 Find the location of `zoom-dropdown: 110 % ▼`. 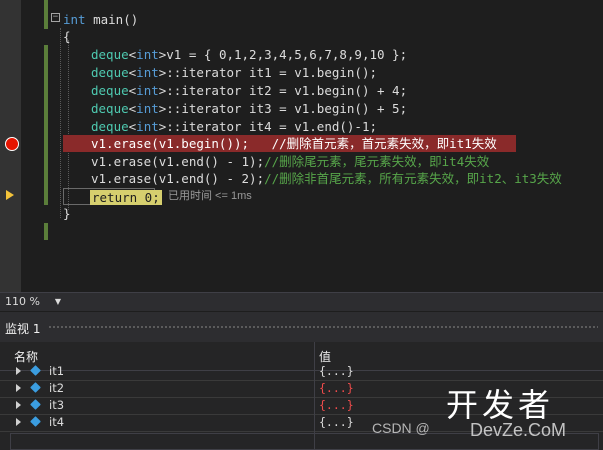

zoom-dropdown: 110 % ▼ is located at coordinates (33, 301).